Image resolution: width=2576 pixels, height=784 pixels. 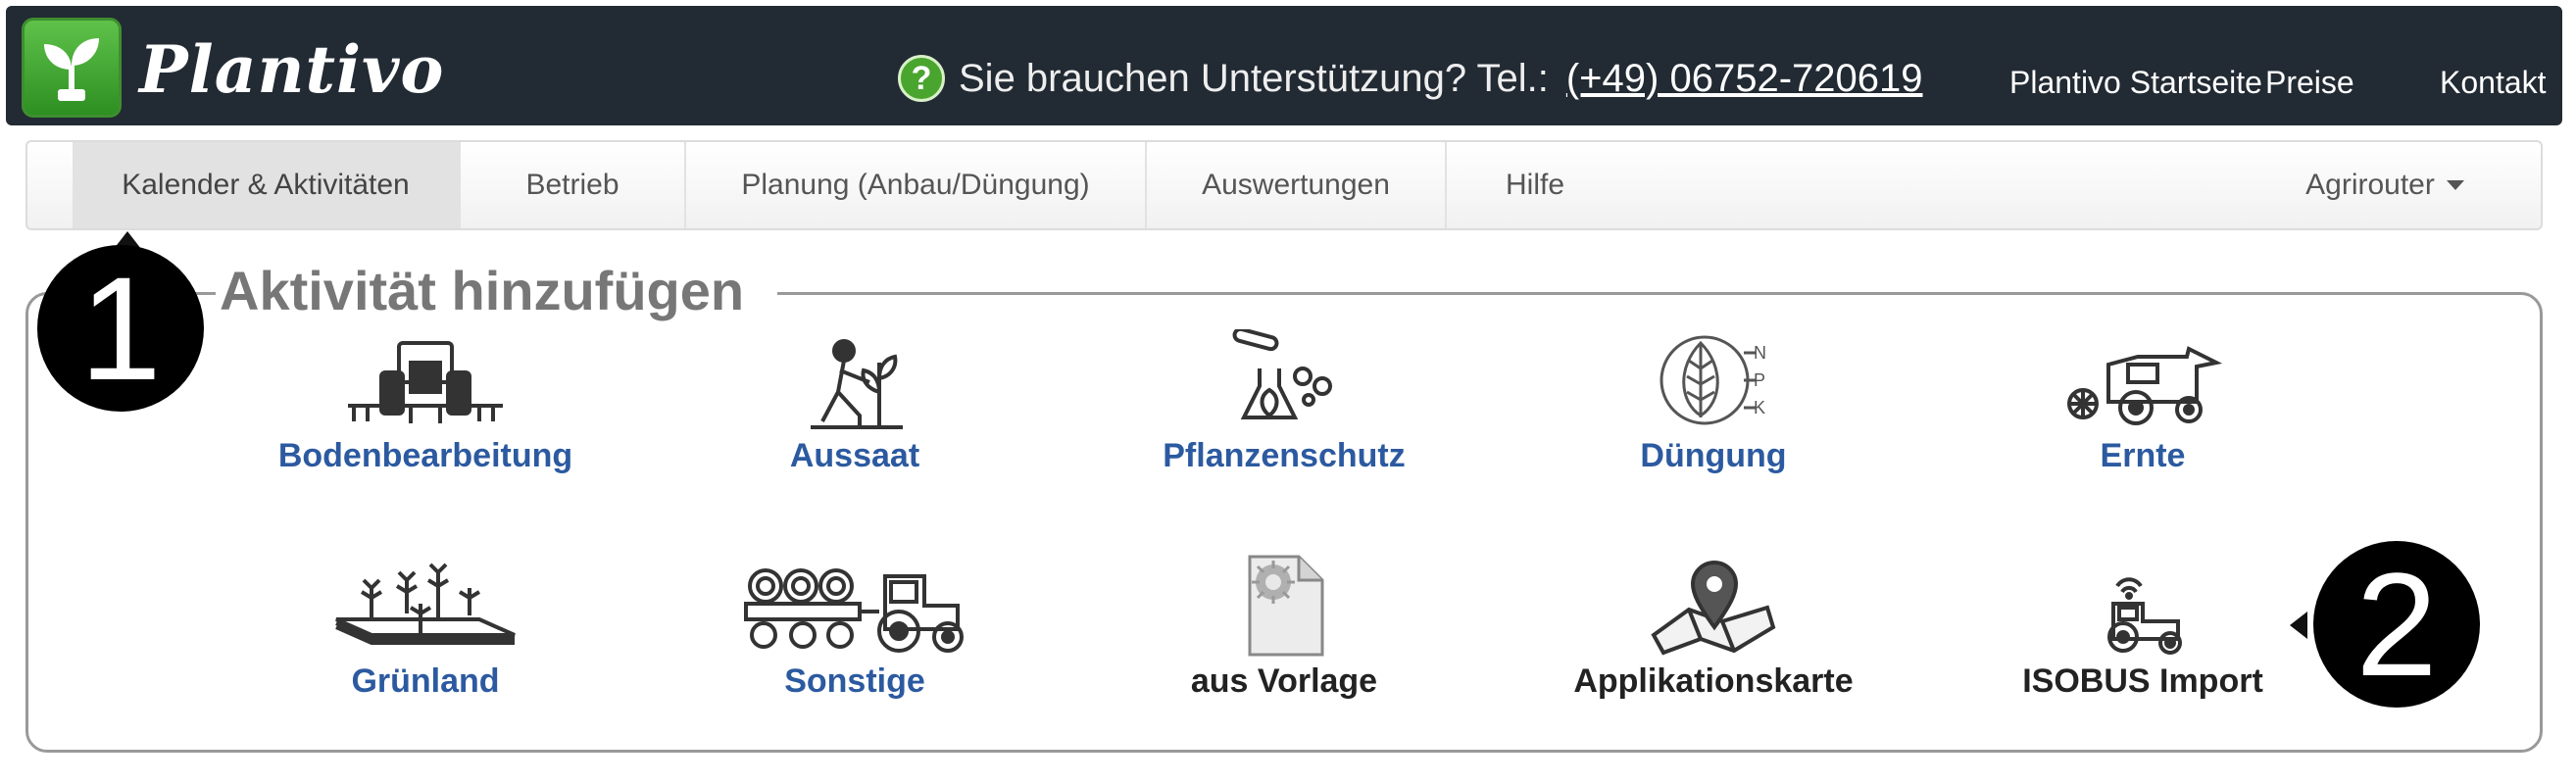 I want to click on activity-label: Sonstige, so click(x=854, y=681).